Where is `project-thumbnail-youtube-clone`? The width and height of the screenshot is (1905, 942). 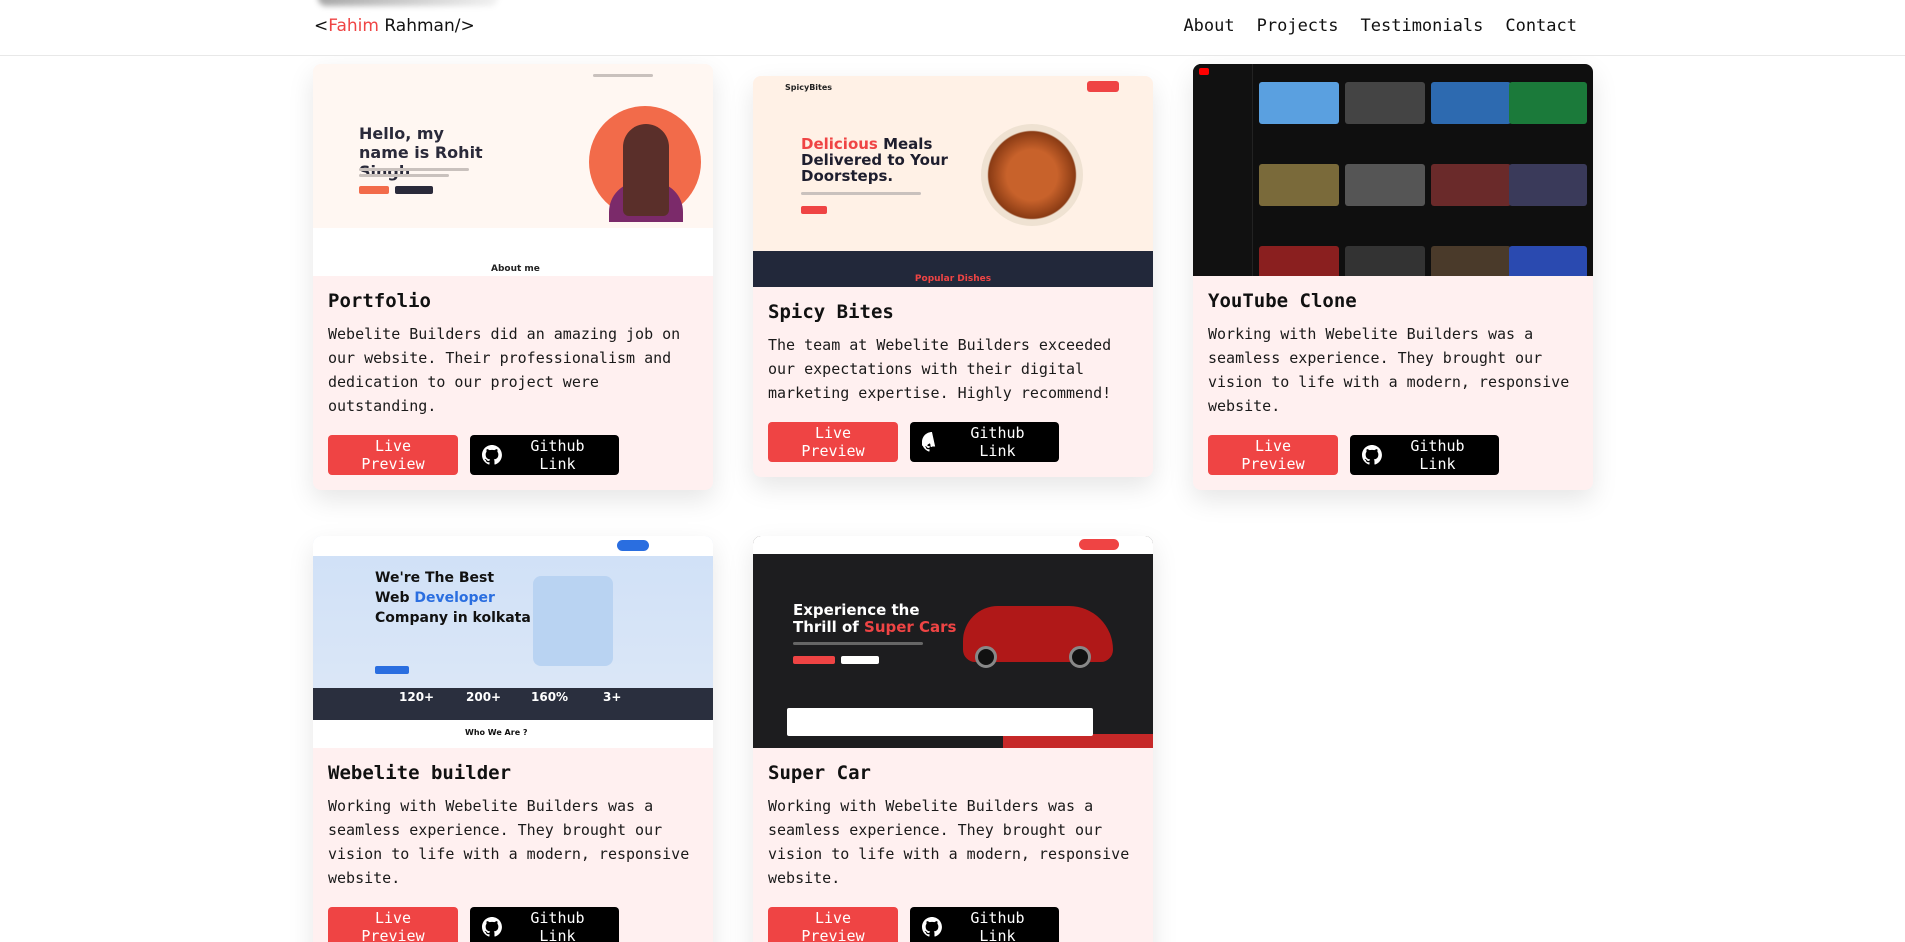
project-thumbnail-youtube-clone is located at coordinates (1393, 170).